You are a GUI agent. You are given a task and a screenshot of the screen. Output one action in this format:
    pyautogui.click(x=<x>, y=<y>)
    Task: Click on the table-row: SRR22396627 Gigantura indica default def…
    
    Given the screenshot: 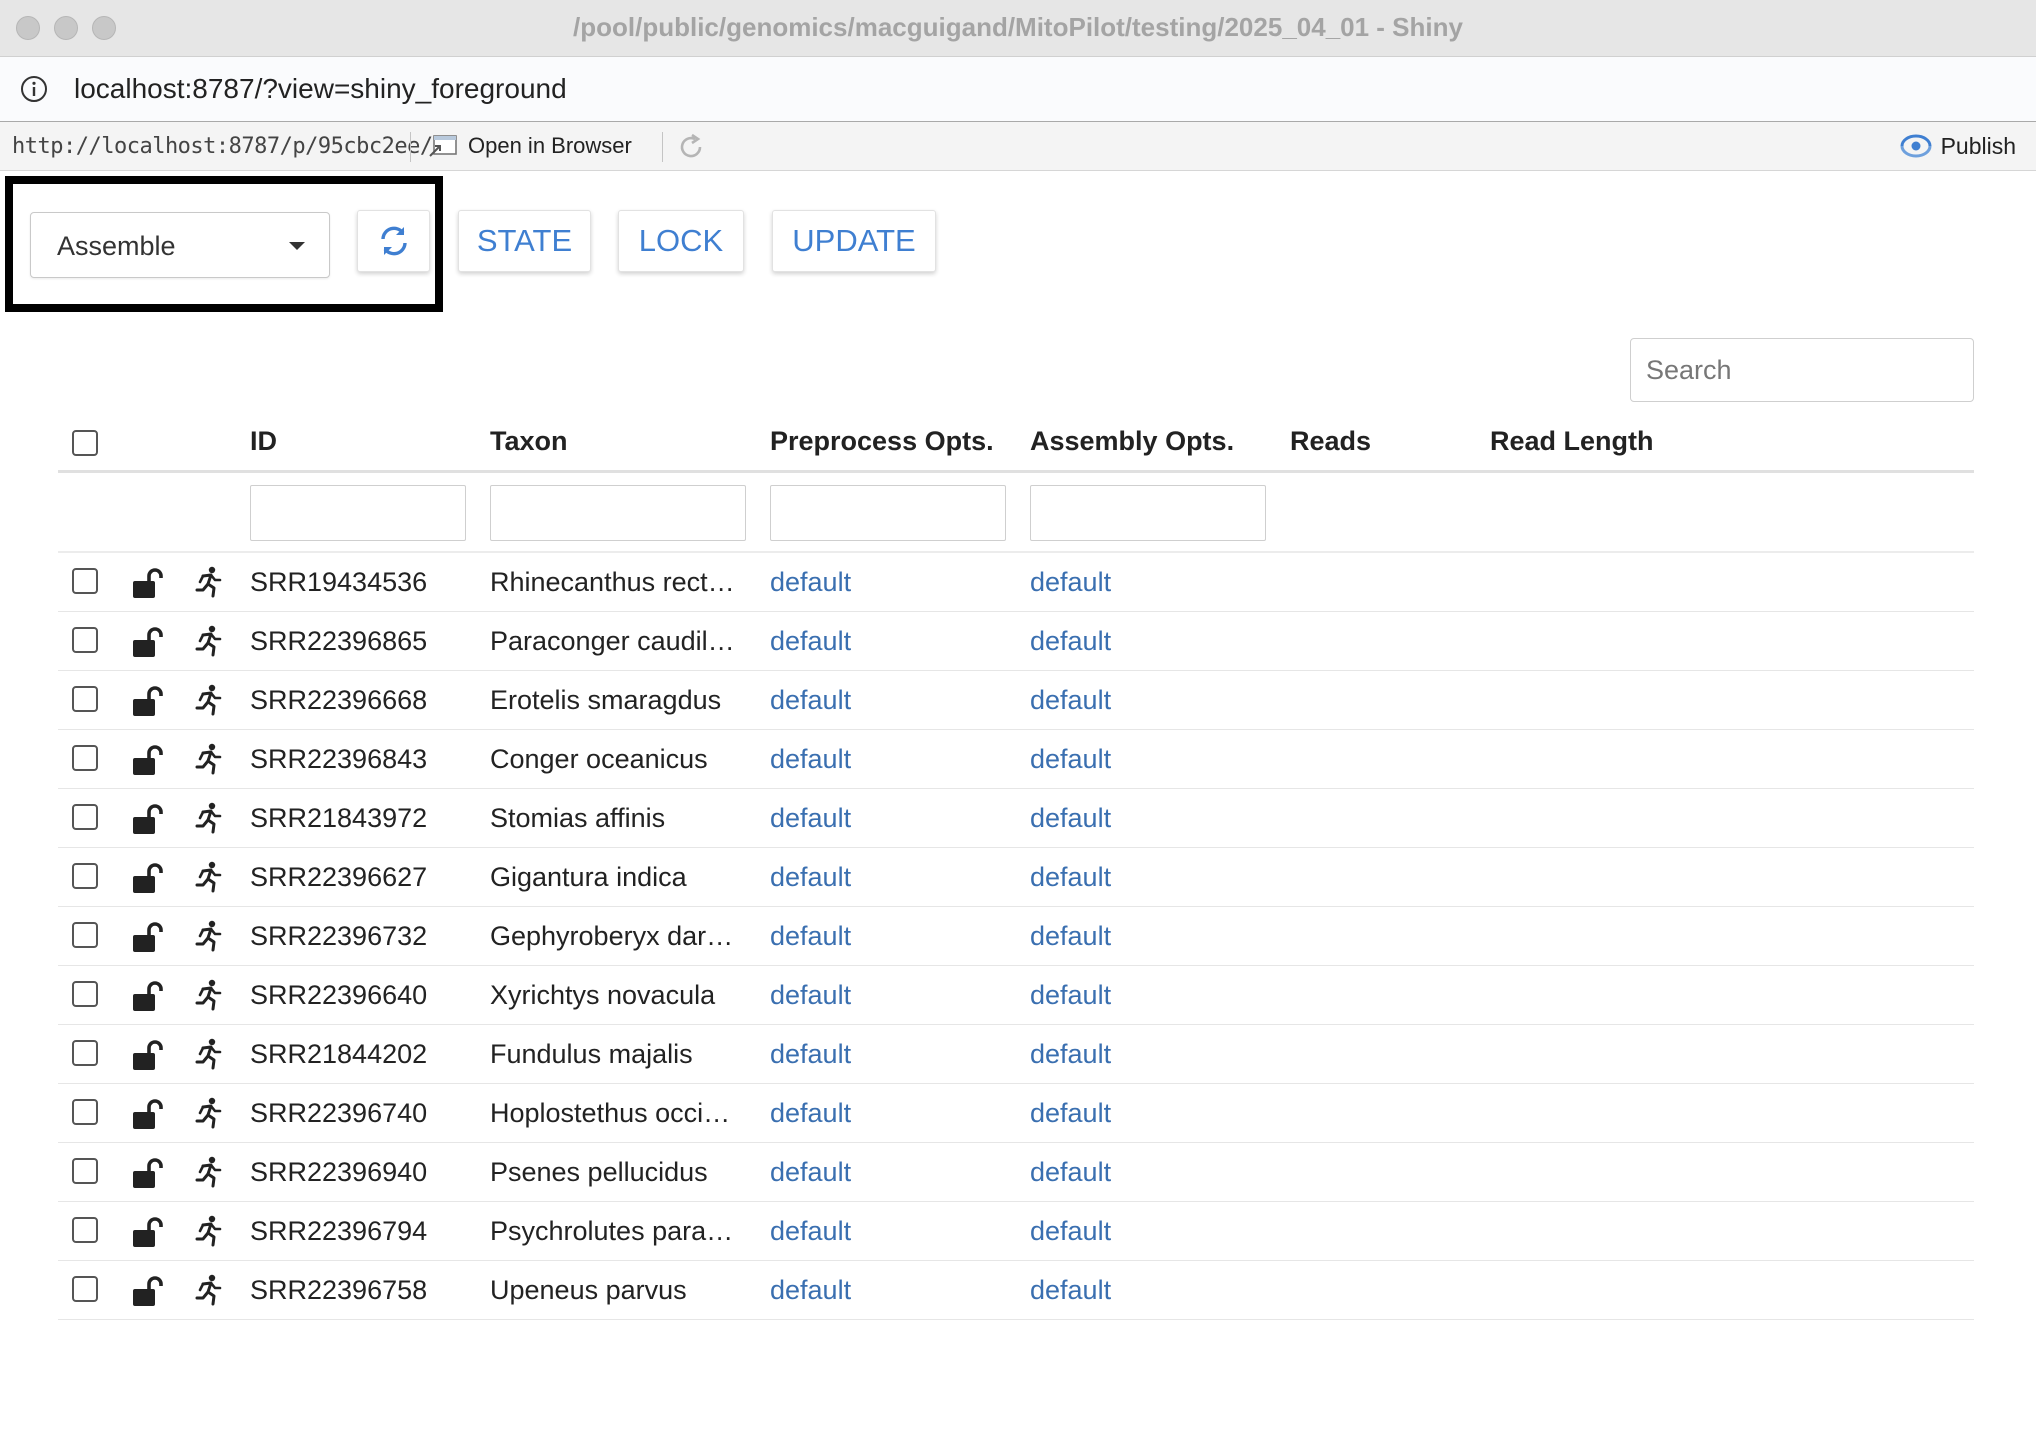 What is the action you would take?
    pyautogui.click(x=1016, y=877)
    